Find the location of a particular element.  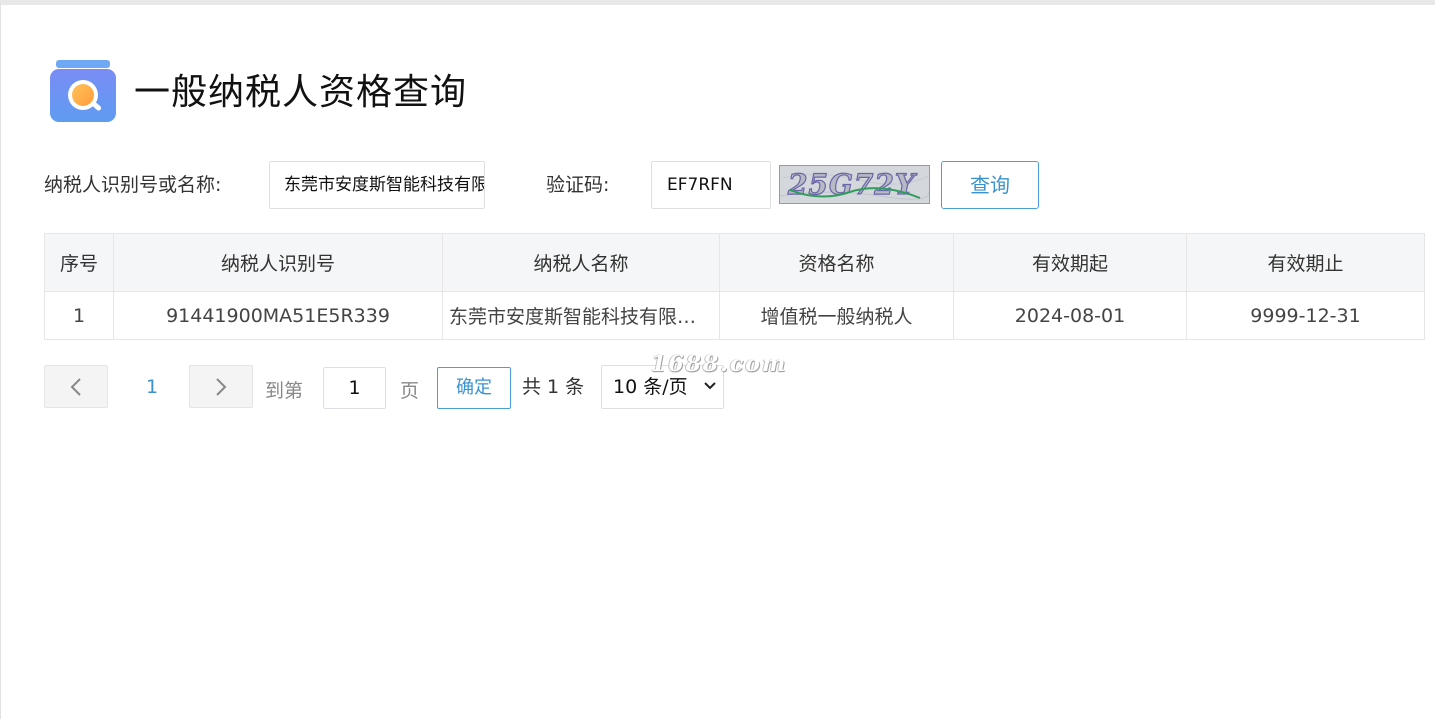

prev-page-button is located at coordinates (76, 386).